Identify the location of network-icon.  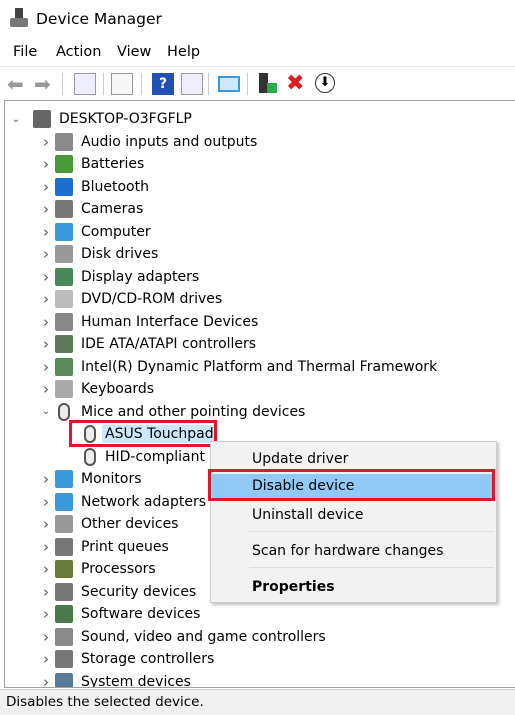
(64, 501).